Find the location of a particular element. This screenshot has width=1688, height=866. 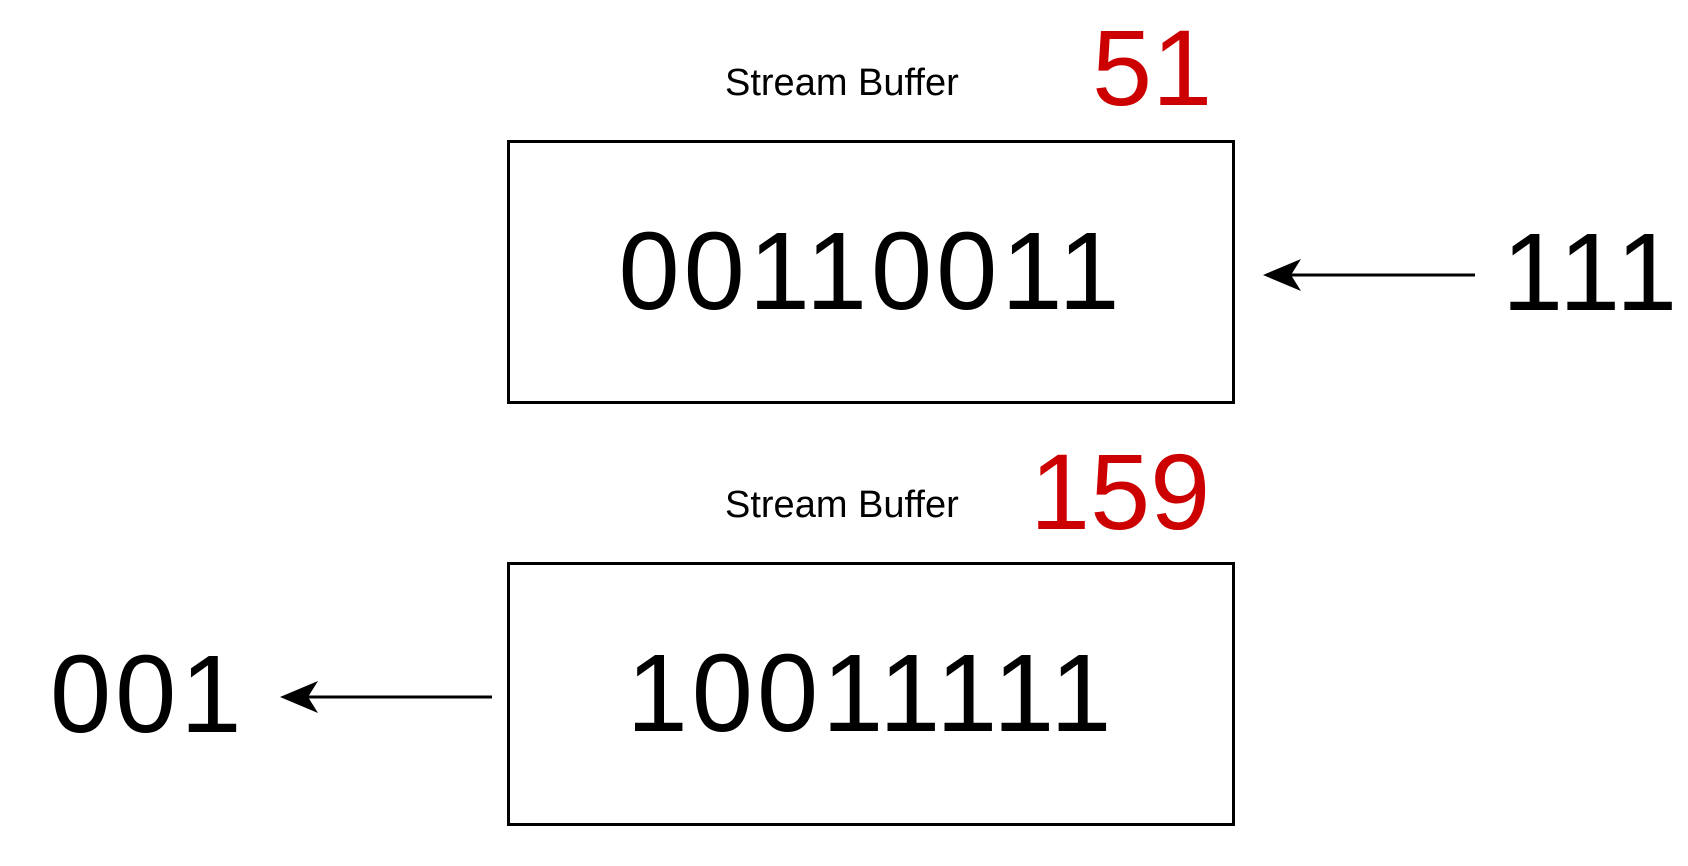

buffer-decimal-value-top: 51 is located at coordinates (1152, 67).